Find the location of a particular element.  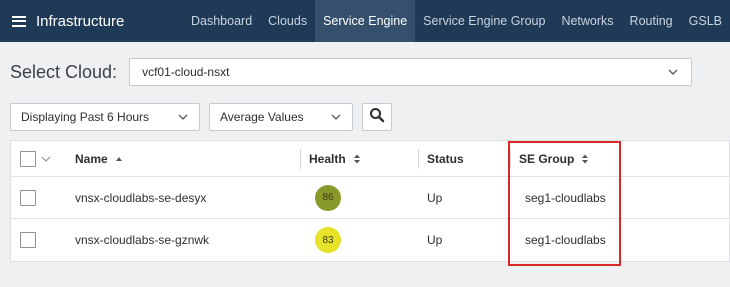

table-header-row: Name Health Status SE Group is located at coordinates (370, 159).